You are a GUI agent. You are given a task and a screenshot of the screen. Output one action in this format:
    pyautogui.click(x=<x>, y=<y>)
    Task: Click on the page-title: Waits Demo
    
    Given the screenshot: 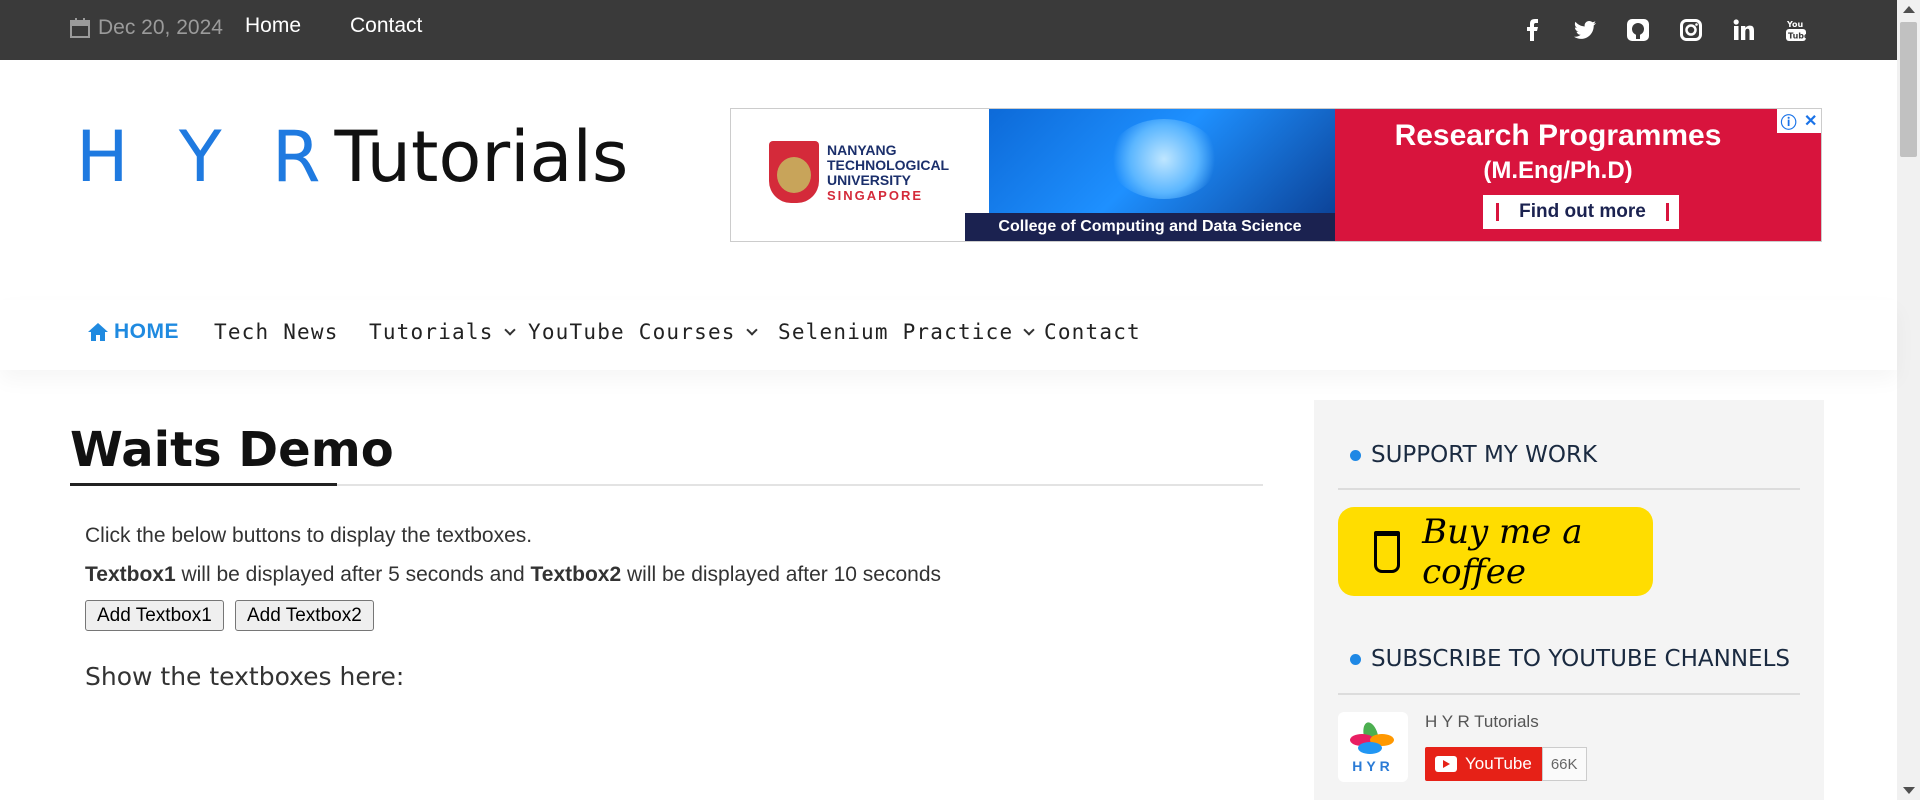 What is the action you would take?
    pyautogui.click(x=232, y=450)
    